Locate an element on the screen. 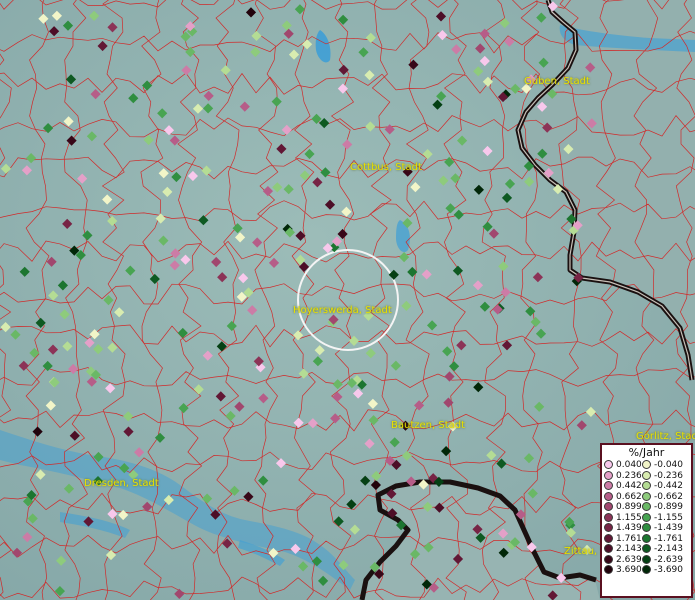 Image resolution: width=695 pixels, height=600 pixels. legend-entry-negative: -3.690 is located at coordinates (662, 570).